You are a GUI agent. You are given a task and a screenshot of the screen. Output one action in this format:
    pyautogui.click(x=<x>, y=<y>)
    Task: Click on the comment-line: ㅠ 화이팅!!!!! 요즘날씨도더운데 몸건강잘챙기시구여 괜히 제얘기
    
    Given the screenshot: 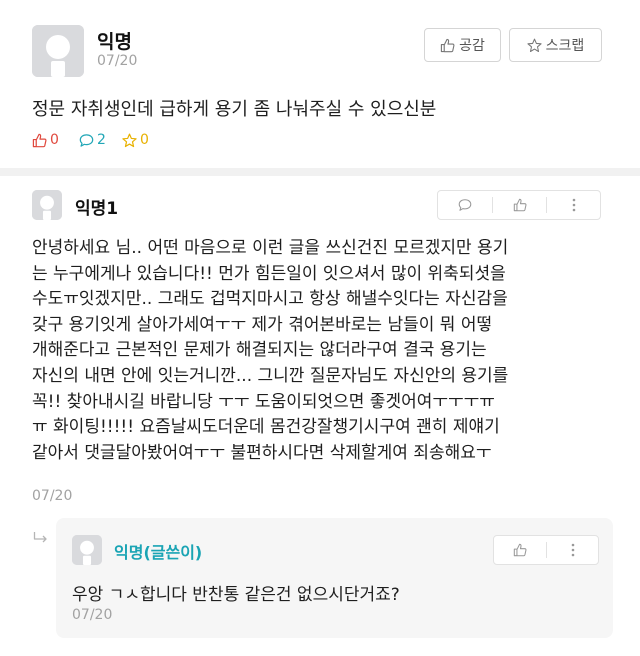 What is the action you would take?
    pyautogui.click(x=266, y=427)
    